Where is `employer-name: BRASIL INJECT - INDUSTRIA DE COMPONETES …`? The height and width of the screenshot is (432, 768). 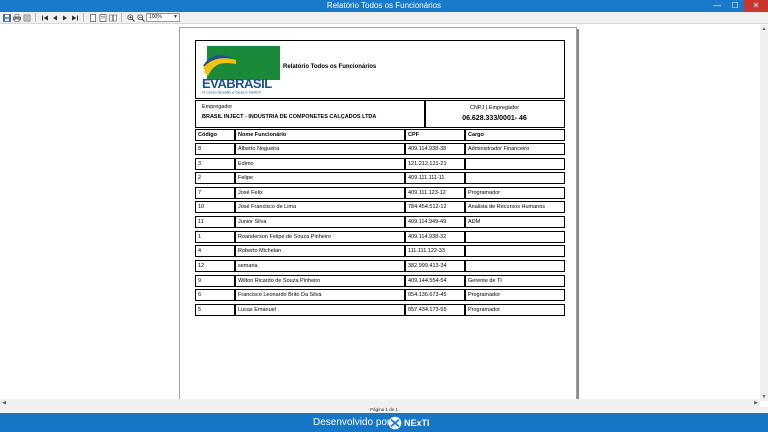 employer-name: BRASIL INJECT - INDUSTRIA DE COMPONETES … is located at coordinates (289, 117).